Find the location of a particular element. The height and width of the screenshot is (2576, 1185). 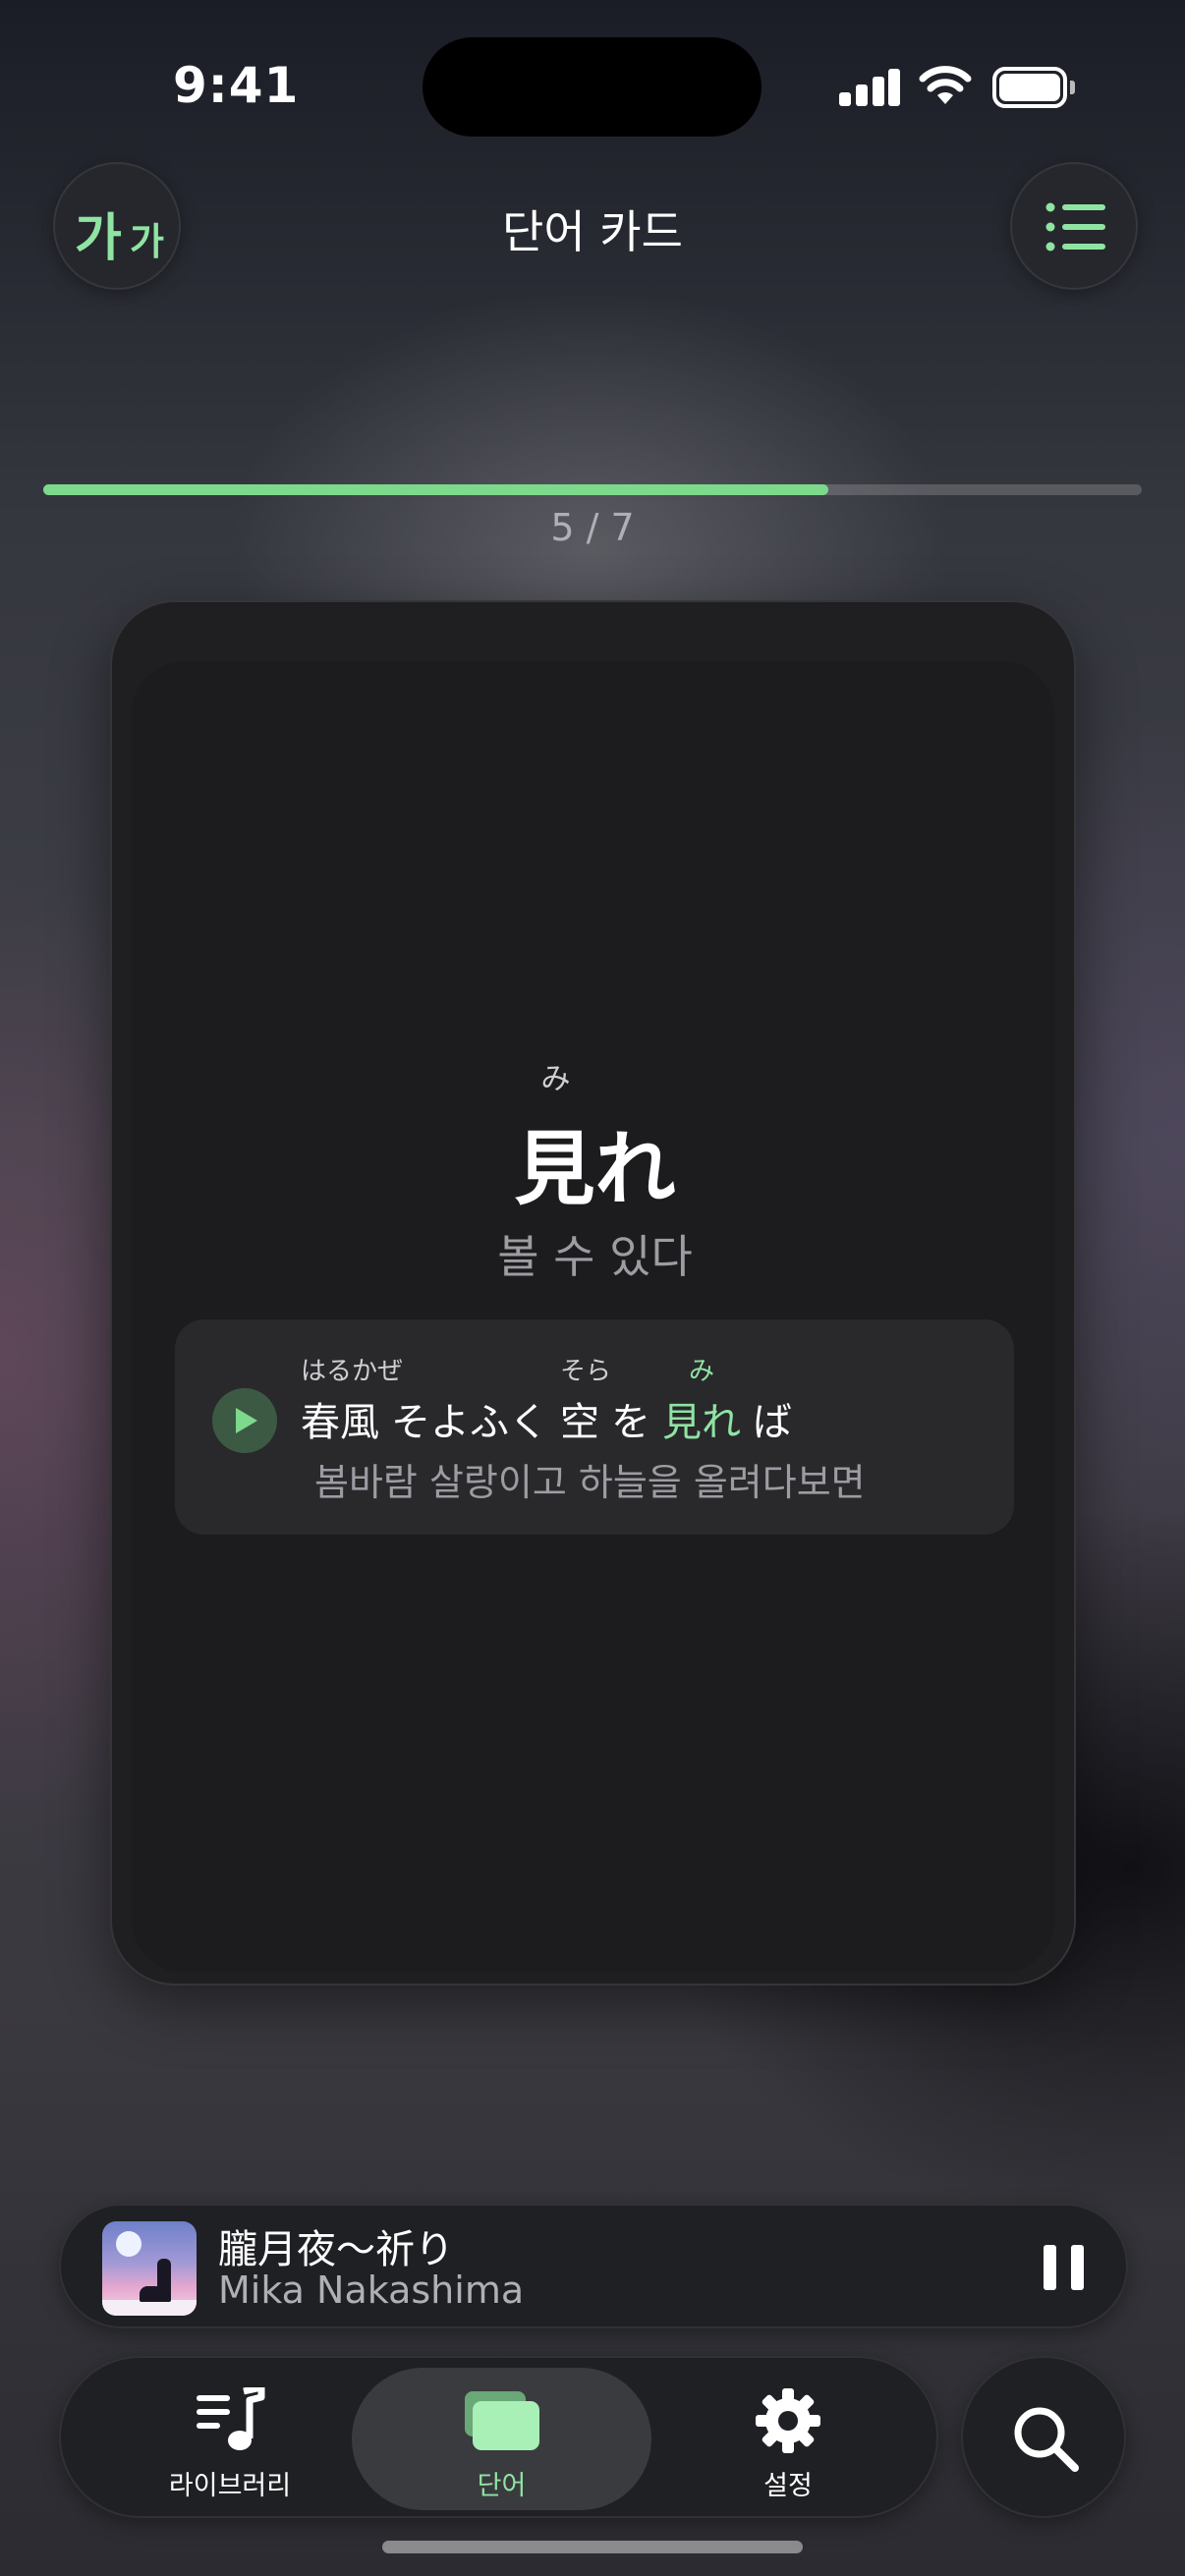

search-button is located at coordinates (1044, 2437).